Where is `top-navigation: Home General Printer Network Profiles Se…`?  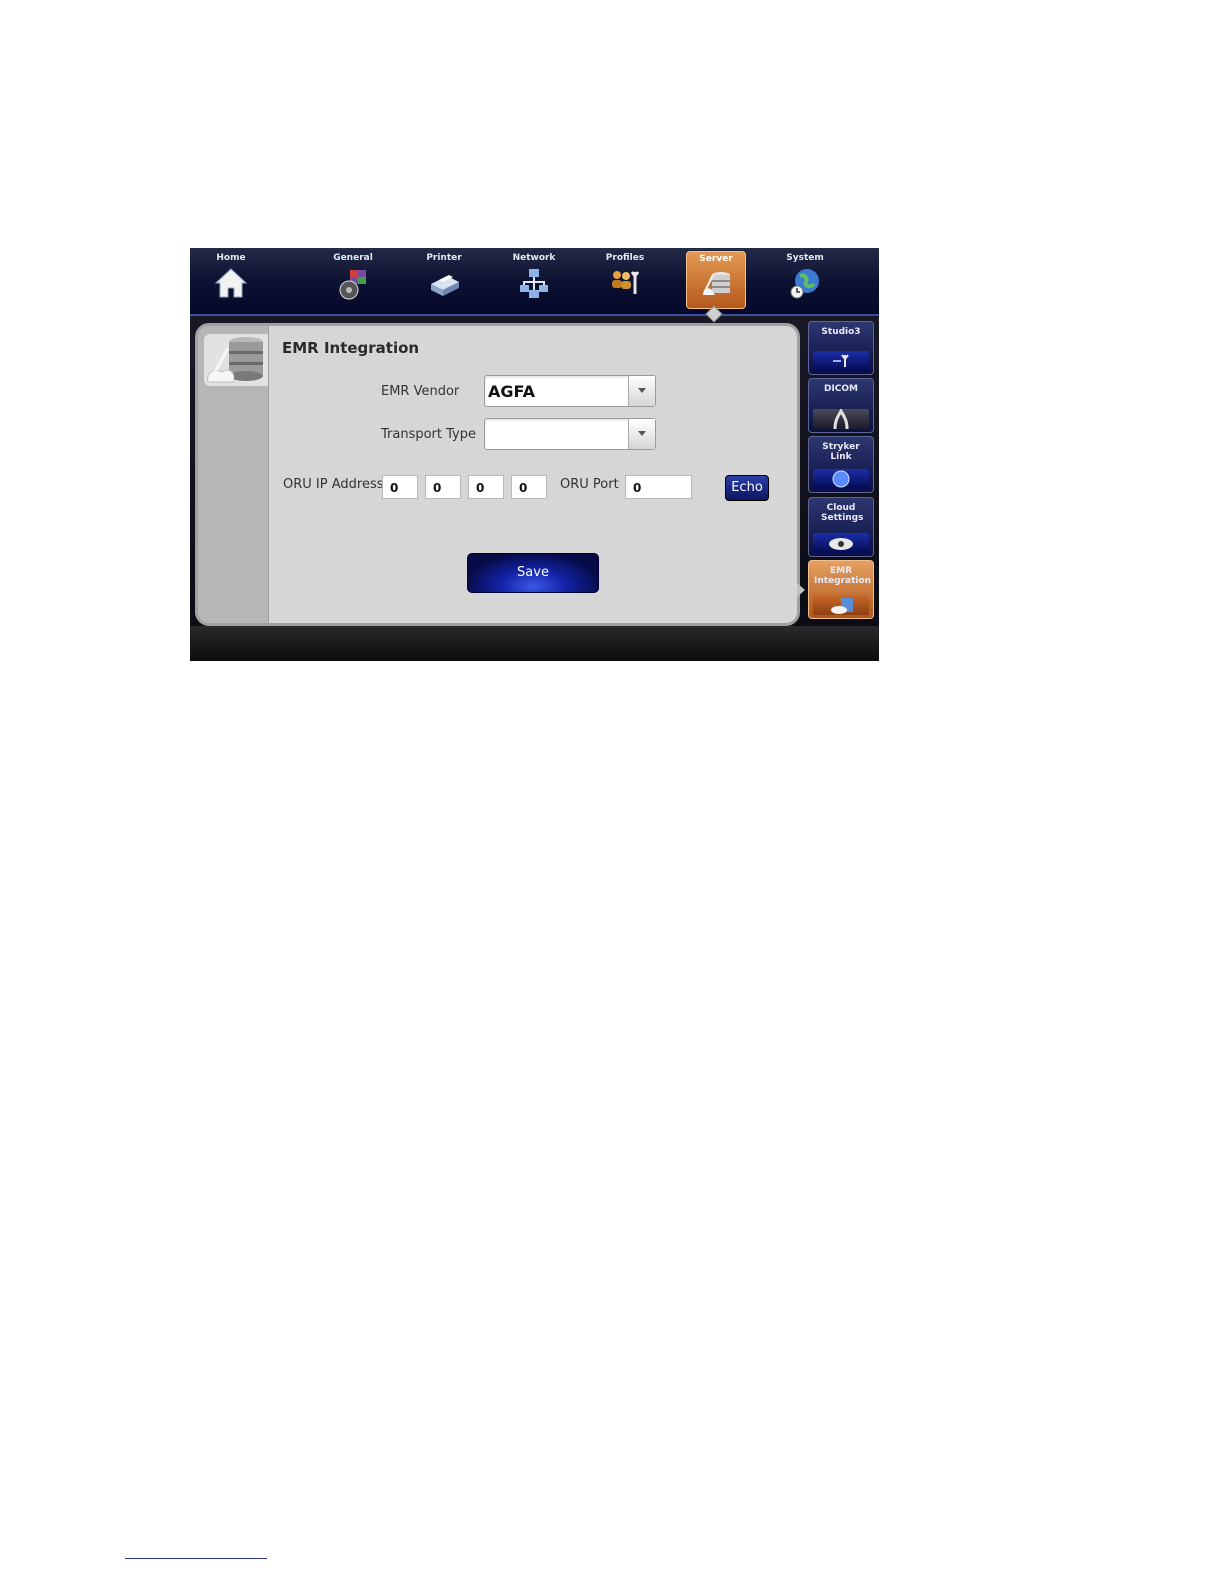
top-navigation: Home General Printer Network Profiles Se… is located at coordinates (534, 285).